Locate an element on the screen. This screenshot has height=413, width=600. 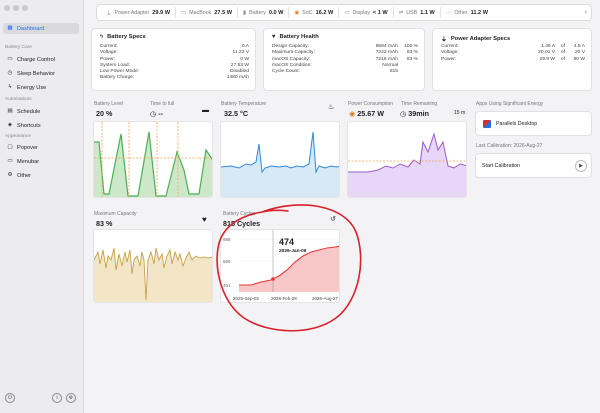
annotation-overlay is located at coordinates (289, 268).